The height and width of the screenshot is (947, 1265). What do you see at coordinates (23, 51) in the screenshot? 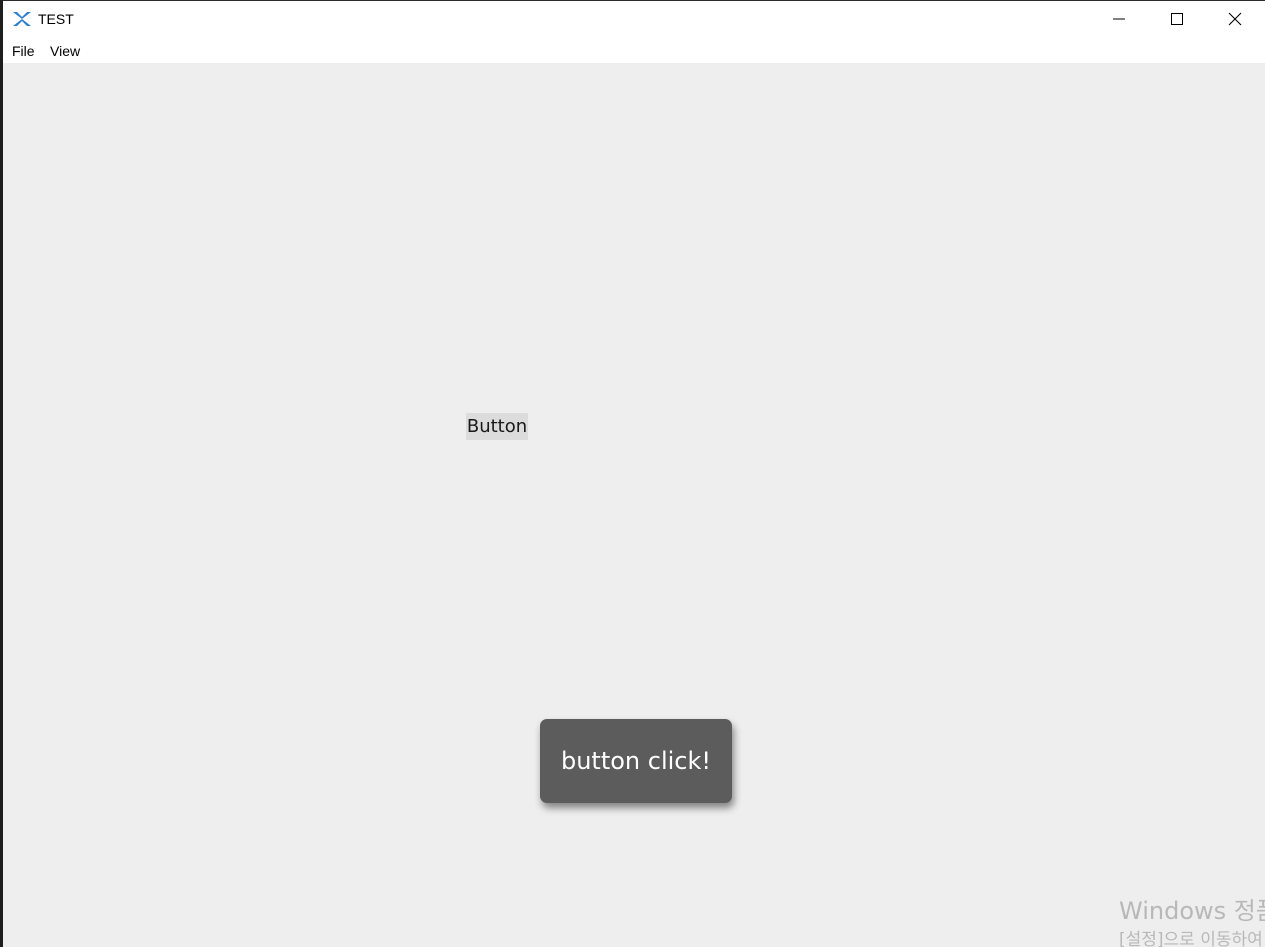
I see `menu-item-file: File` at bounding box center [23, 51].